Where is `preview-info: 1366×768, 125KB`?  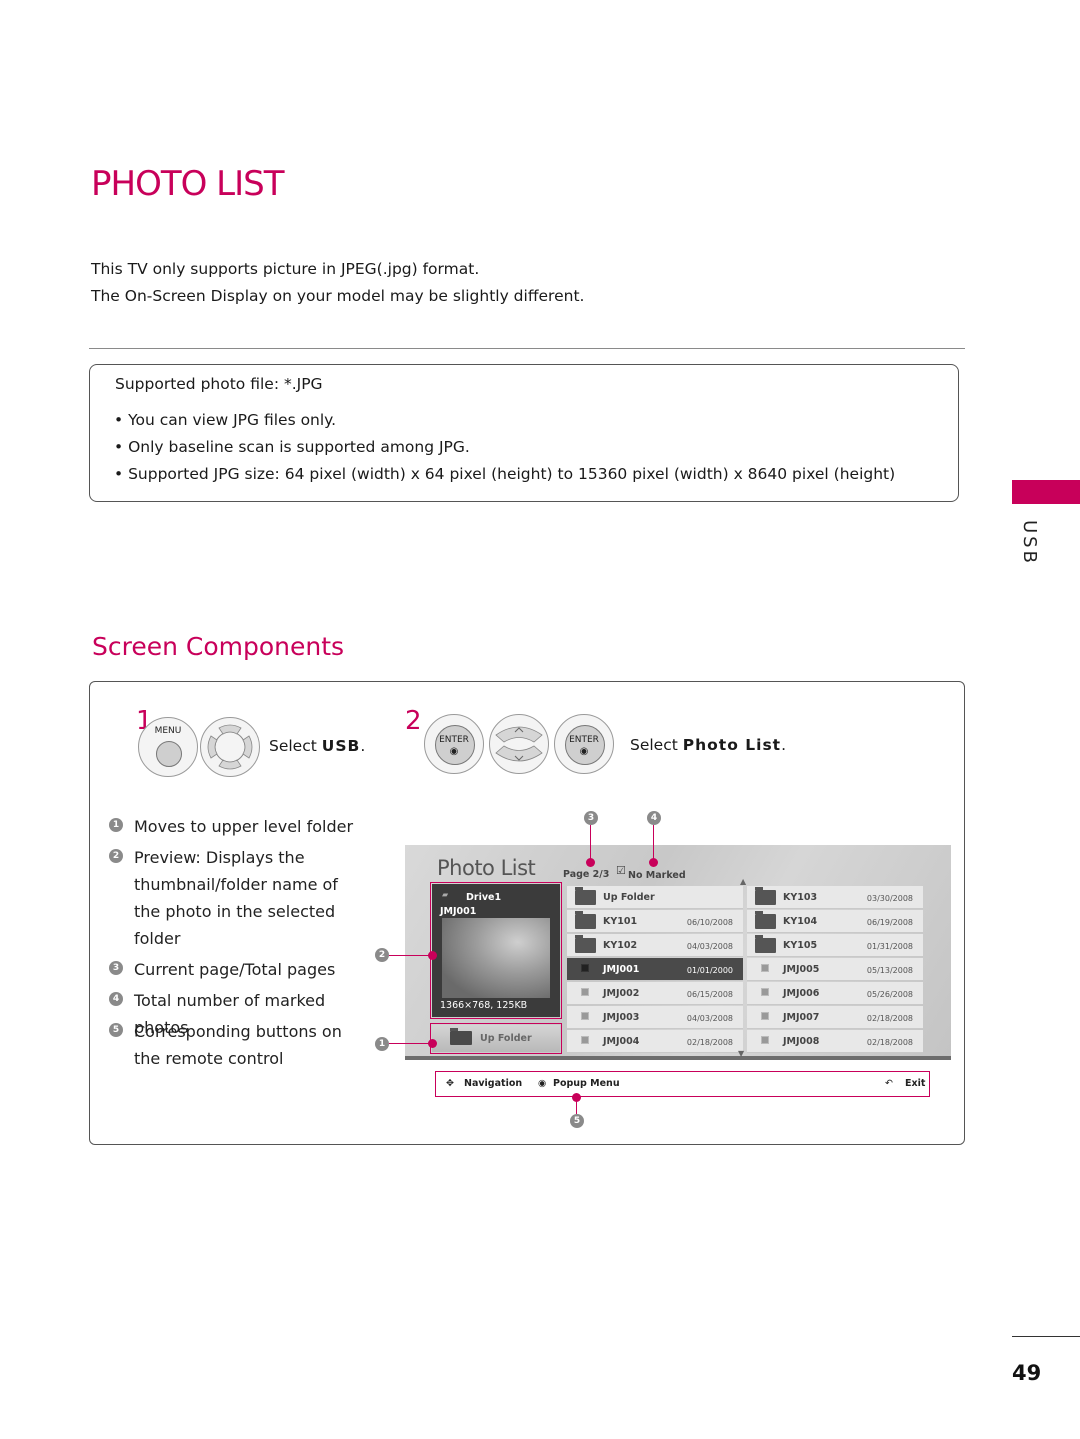
preview-info: 1366×768, 125KB is located at coordinates (484, 1005).